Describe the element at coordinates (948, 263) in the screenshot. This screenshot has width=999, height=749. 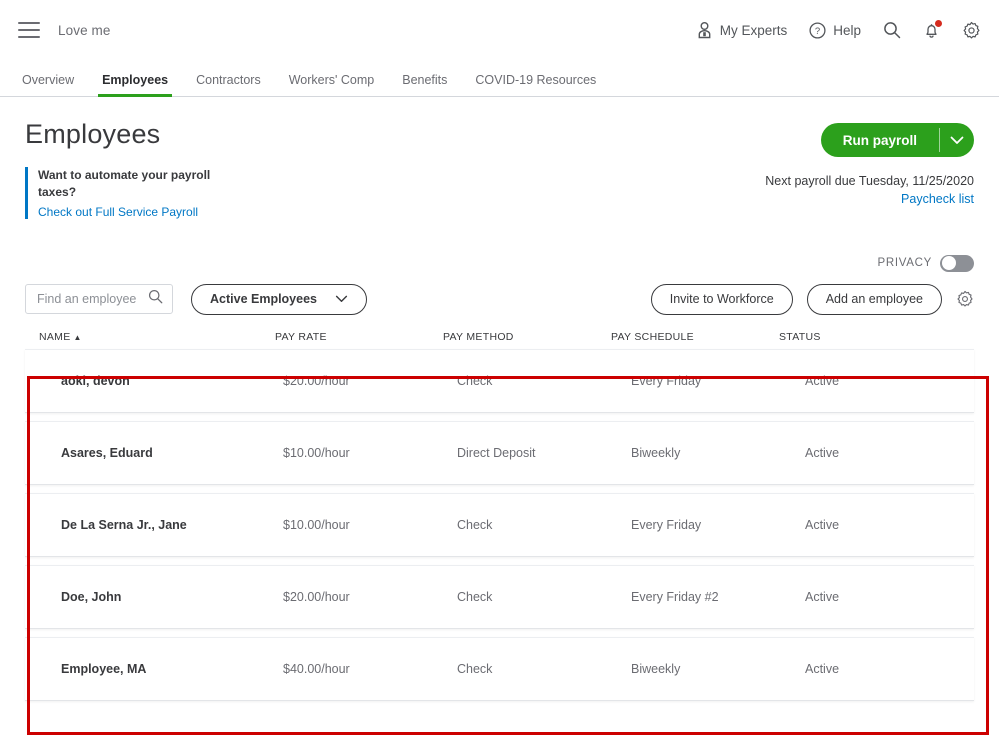
I see `privacy-toggle-knob` at that location.